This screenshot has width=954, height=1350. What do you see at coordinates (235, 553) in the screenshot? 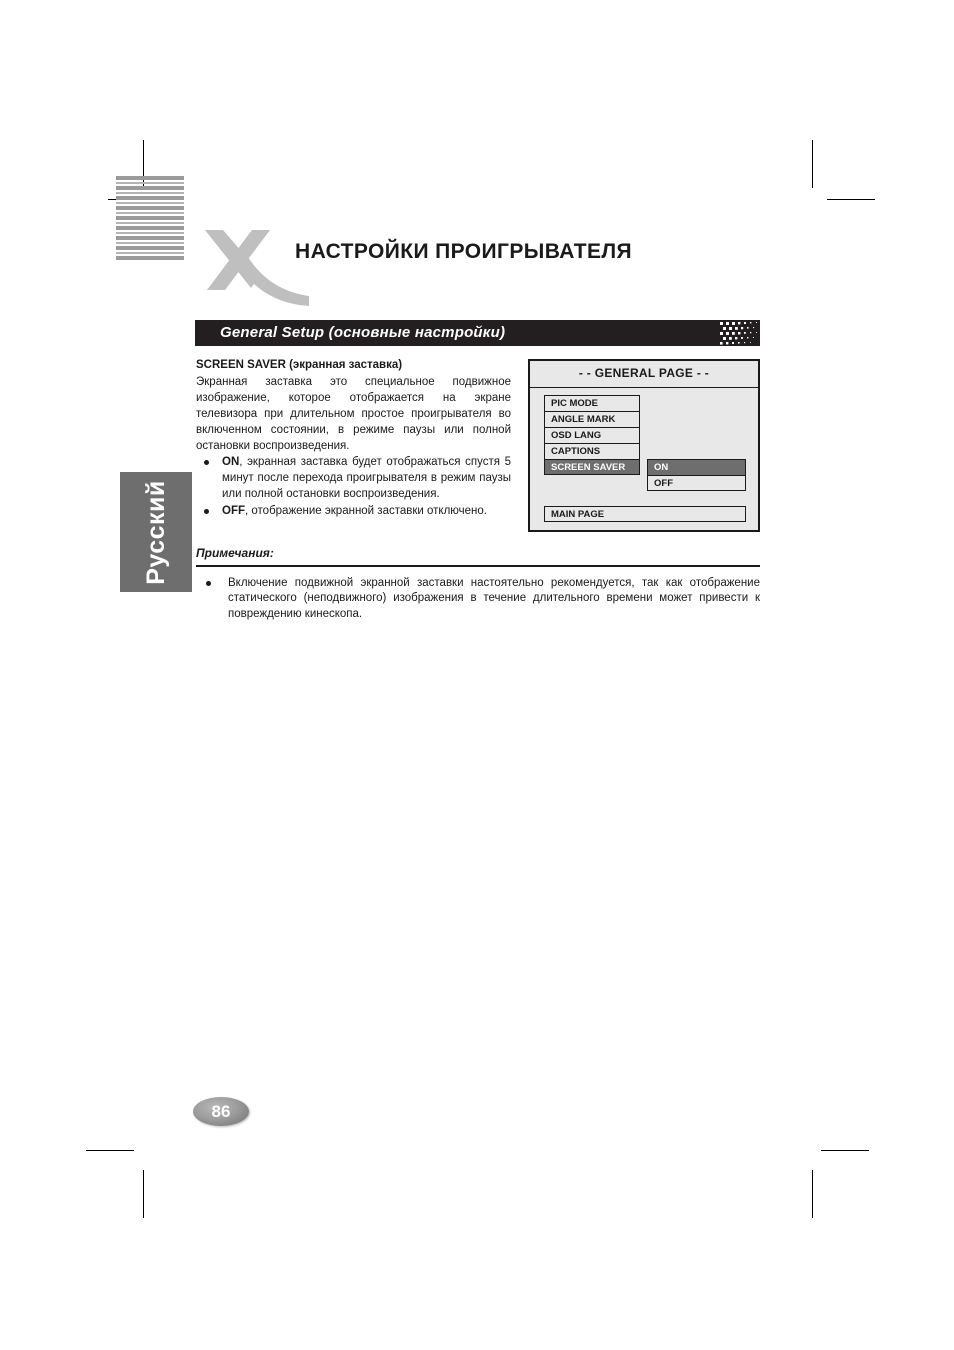
I see `notes-heading: Примечания:` at bounding box center [235, 553].